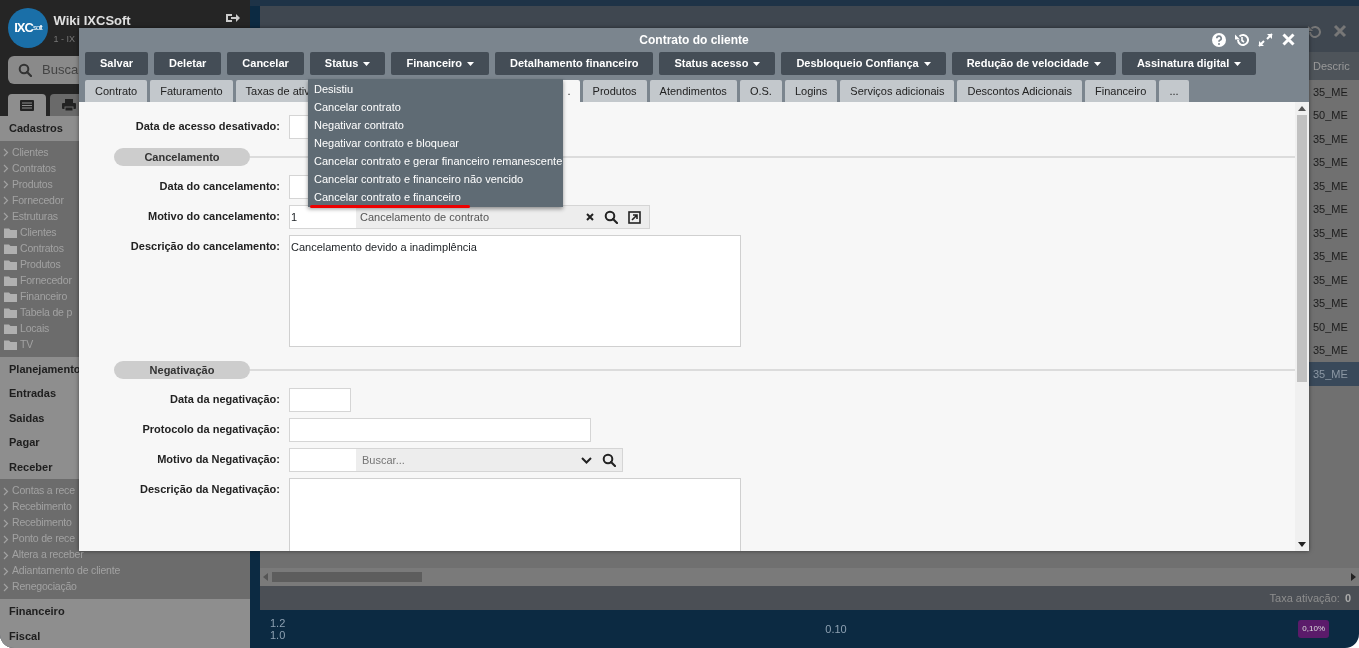 This screenshot has width=1359, height=648. I want to click on field-label: Descrição do cancelamento:, so click(204, 246).